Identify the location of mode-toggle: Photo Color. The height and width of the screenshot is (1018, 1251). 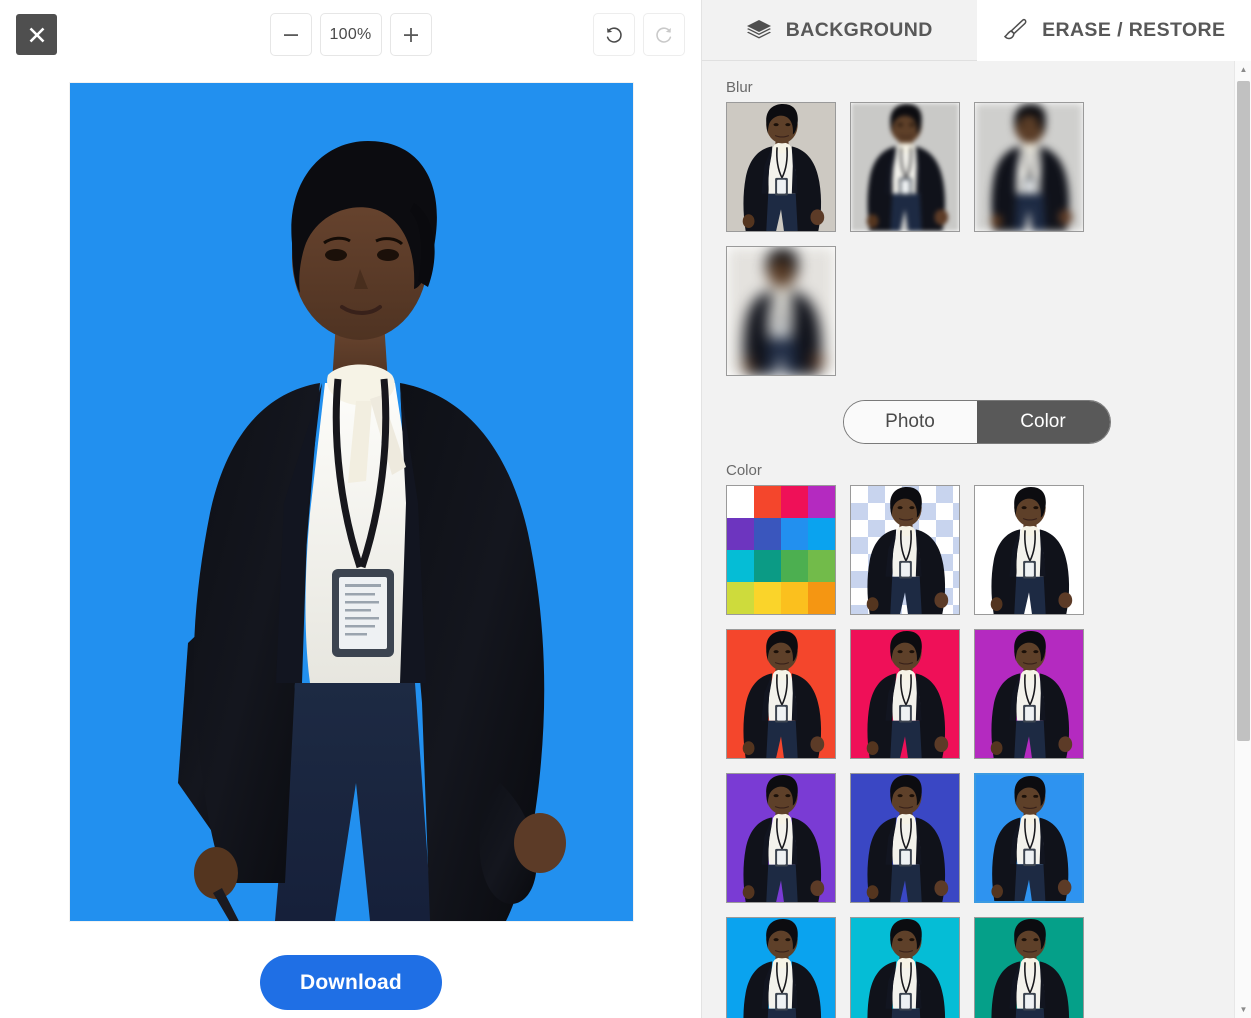
(976, 422).